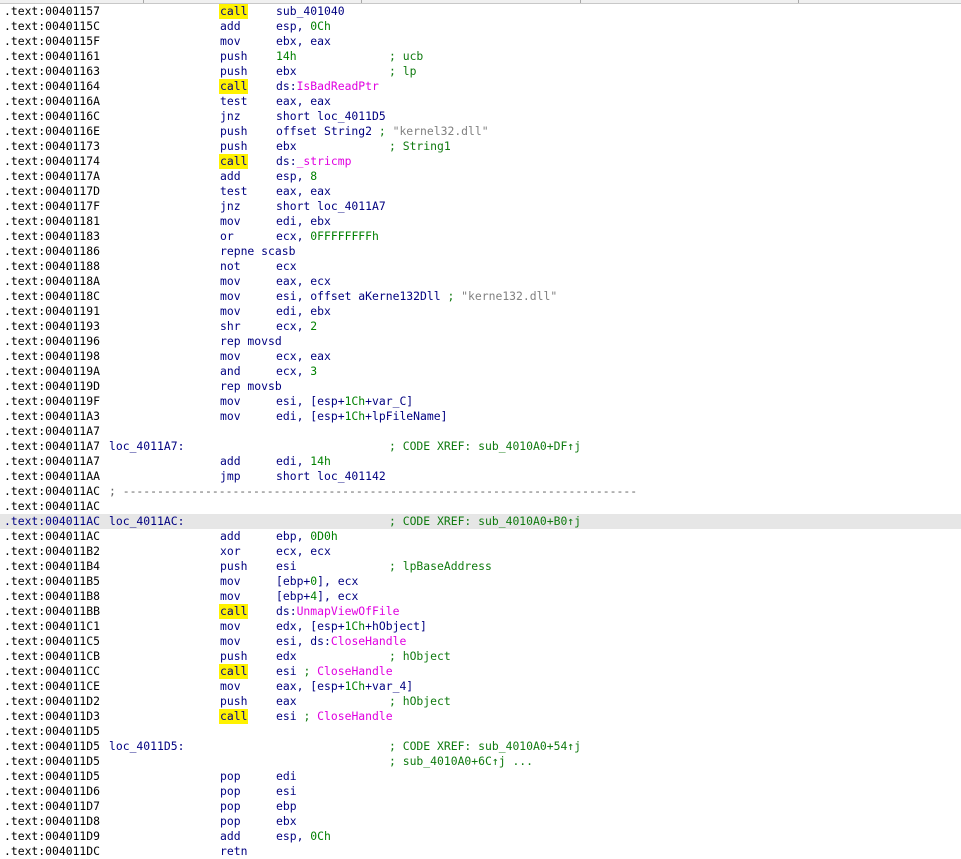 The image size is (961, 859). I want to click on code-line: .text:004011C5 mov esi, ds:CloseHandle, so click(480, 641).